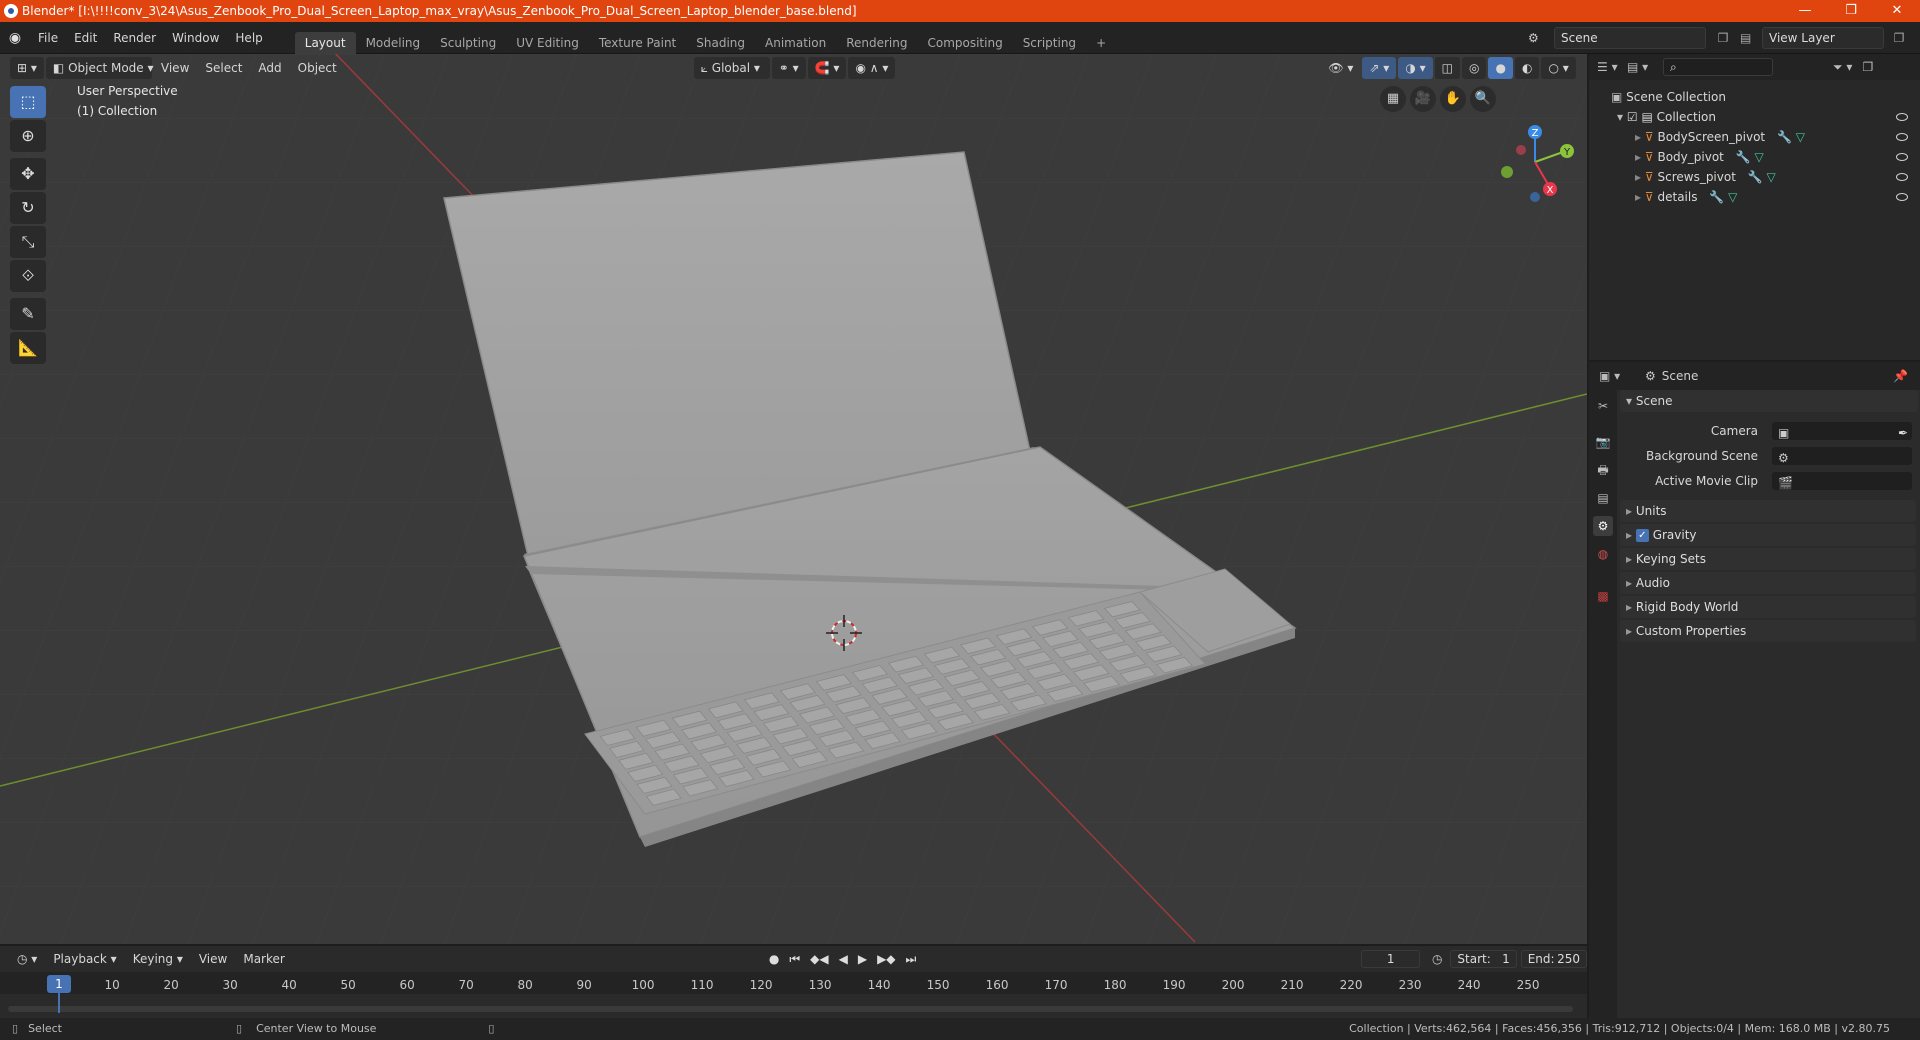 The height and width of the screenshot is (1040, 1920). Describe the element at coordinates (1630, 38) in the screenshot. I see `scene-selector: Scene` at that location.